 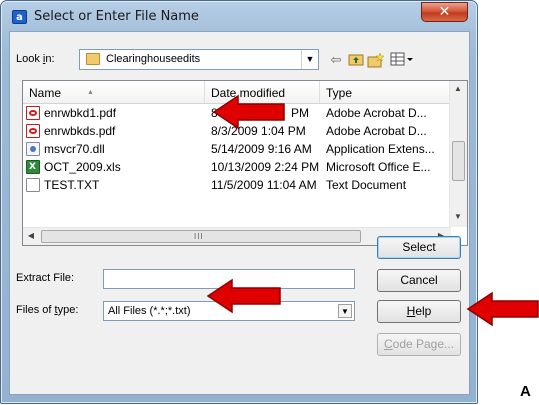 I want to click on window-title: Select or Enter File Name, so click(x=116, y=16).